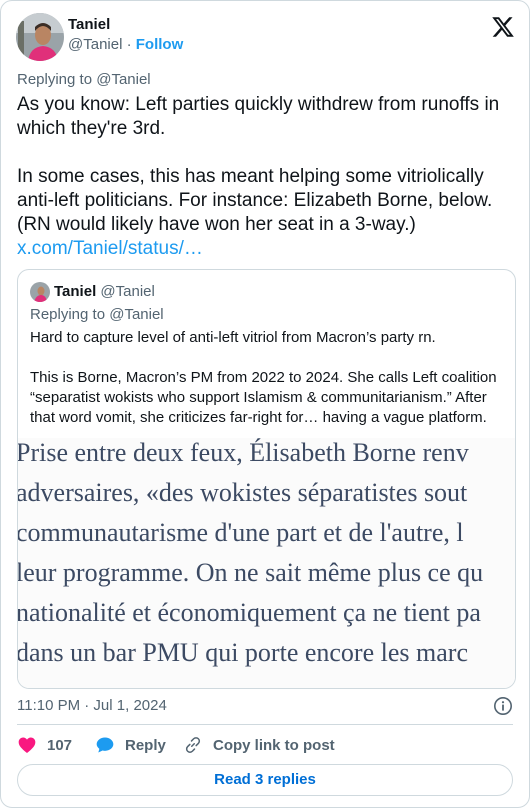  Describe the element at coordinates (127, 291) in the screenshot. I see `quoted-author-handle: @Taniel` at that location.